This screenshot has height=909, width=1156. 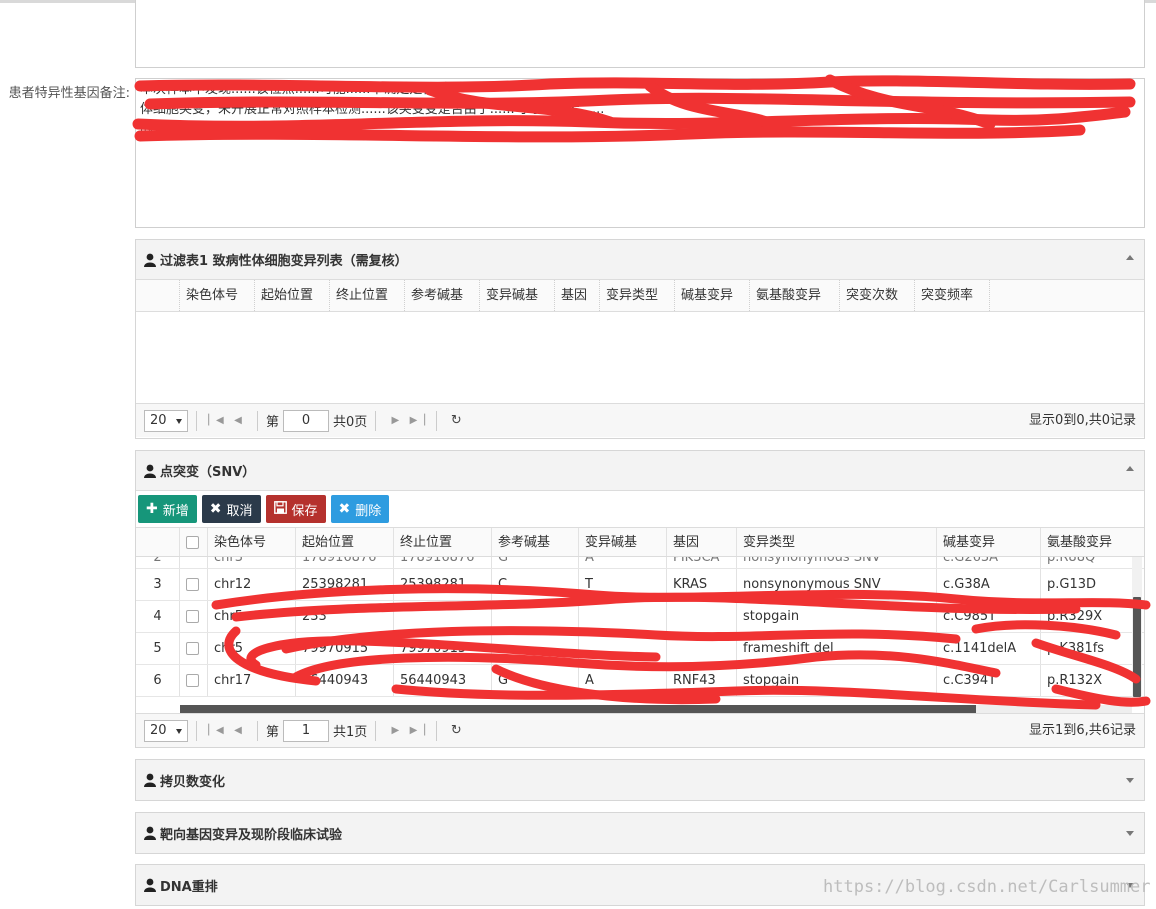 What do you see at coordinates (167, 509) in the screenshot?
I see `add-button: ✚ 新增` at bounding box center [167, 509].